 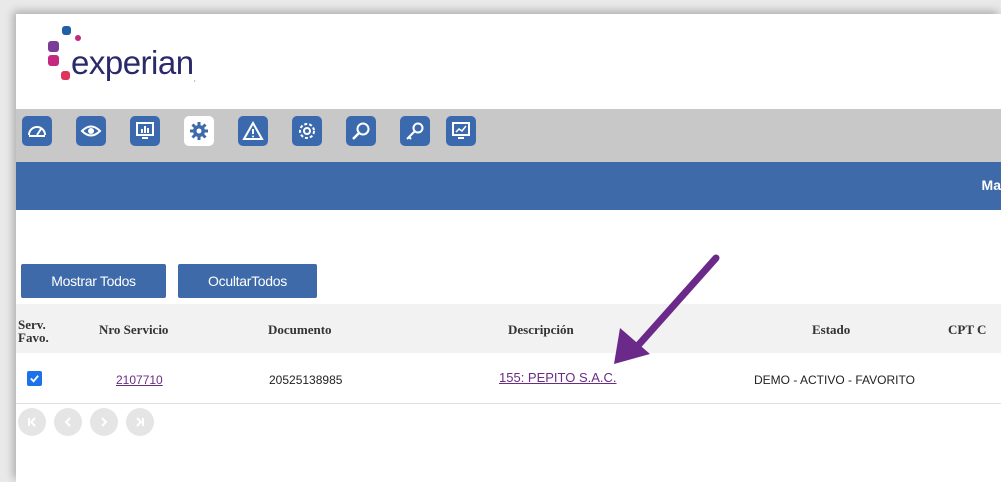 I want to click on gear-icon, so click(x=199, y=131).